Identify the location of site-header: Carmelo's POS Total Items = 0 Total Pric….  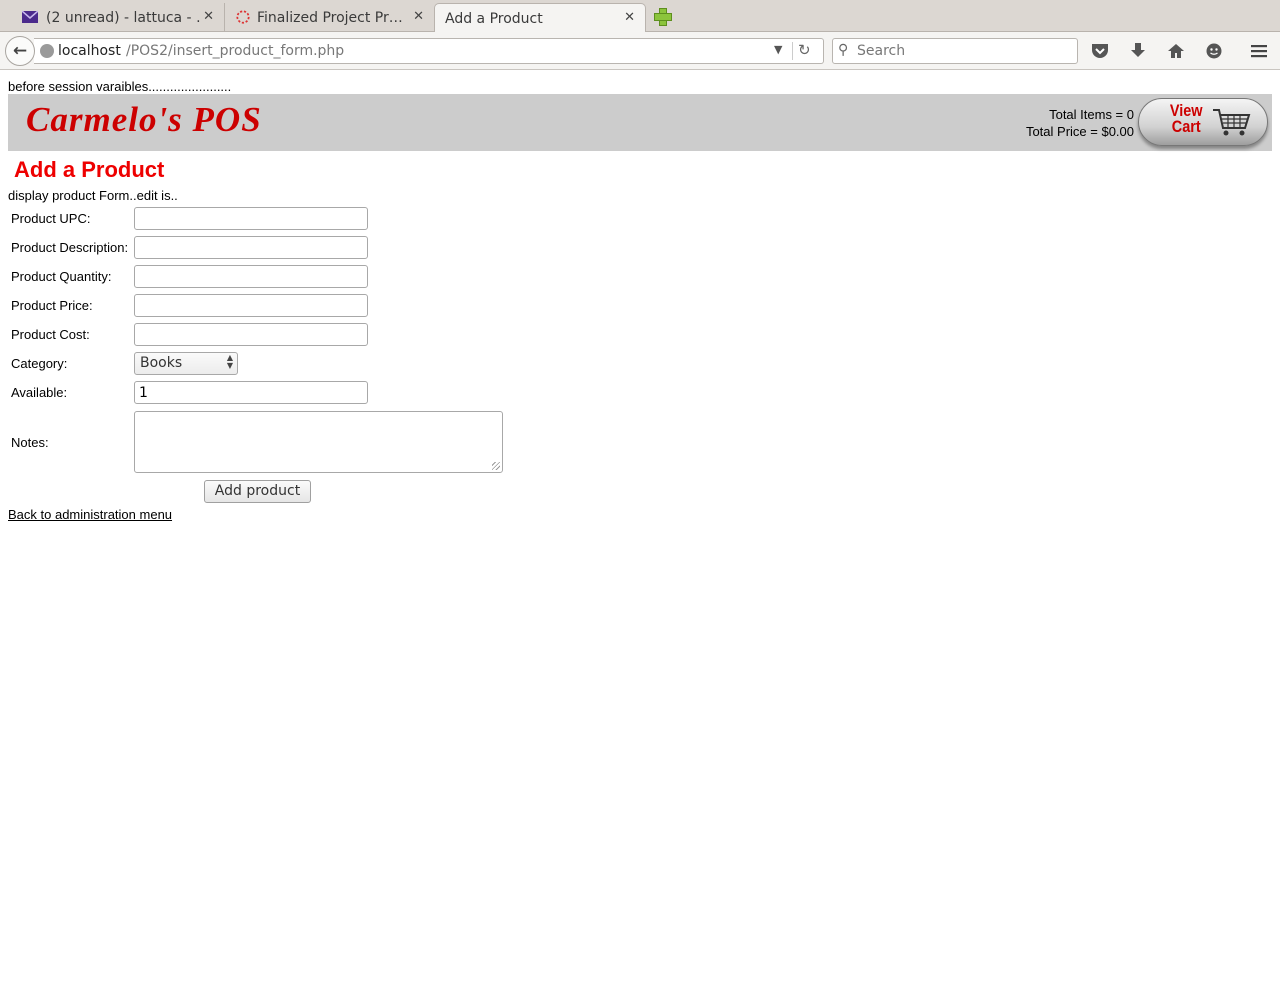
(640, 122).